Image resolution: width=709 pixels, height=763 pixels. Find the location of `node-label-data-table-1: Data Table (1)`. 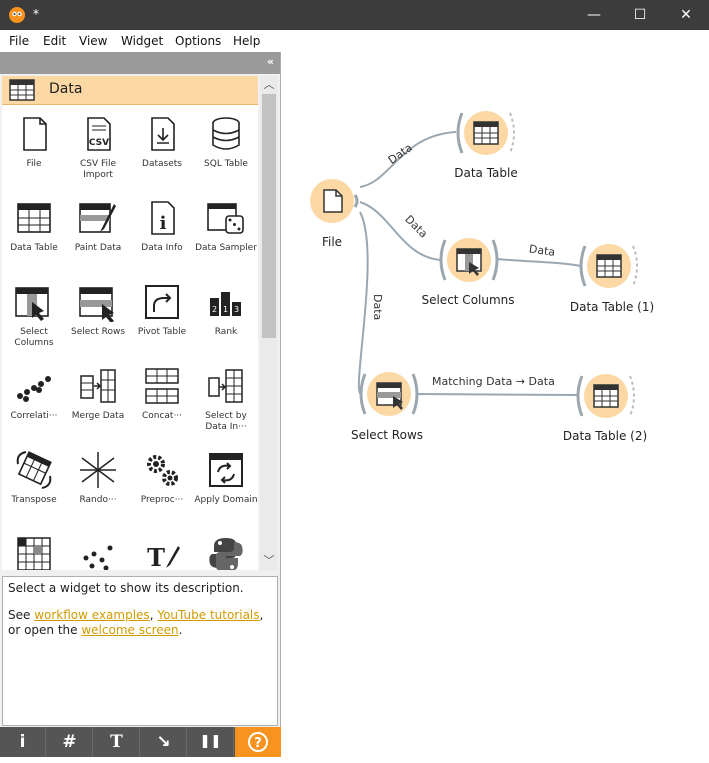

node-label-data-table-1: Data Table (1) is located at coordinates (612, 307).